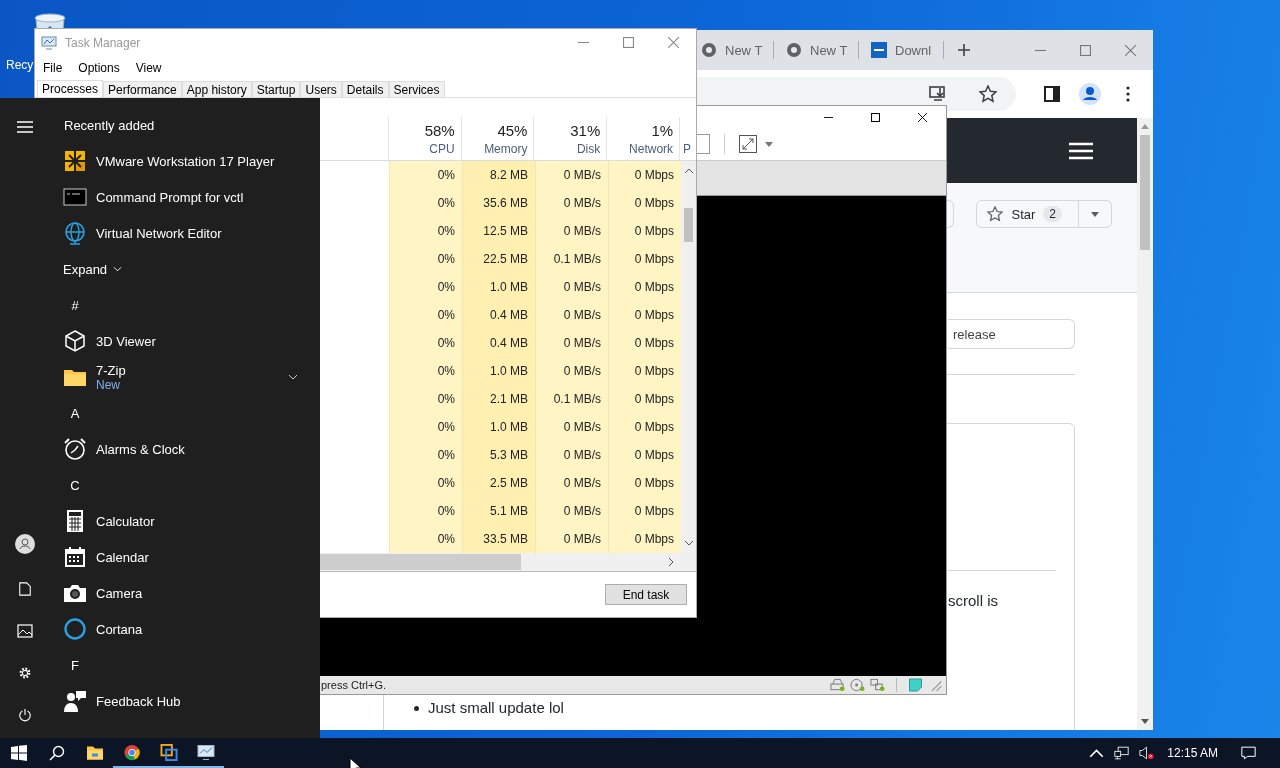 Image resolution: width=1280 pixels, height=768 pixels. What do you see at coordinates (1027, 214) in the screenshot?
I see `star-button: Star 2` at bounding box center [1027, 214].